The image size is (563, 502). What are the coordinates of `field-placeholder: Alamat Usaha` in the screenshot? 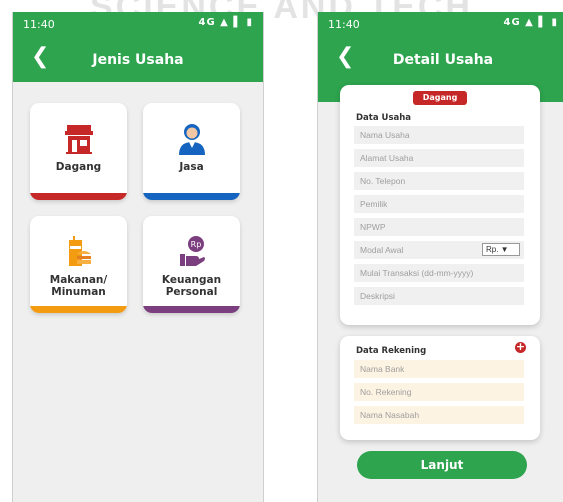 It's located at (387, 158).